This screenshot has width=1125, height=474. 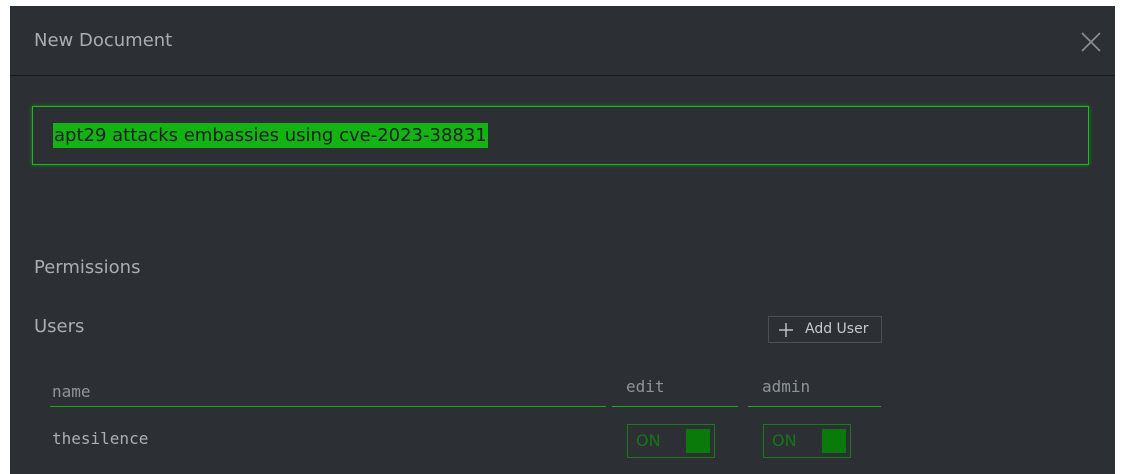 I want to click on column-header-admin: admin, so click(x=814, y=392).